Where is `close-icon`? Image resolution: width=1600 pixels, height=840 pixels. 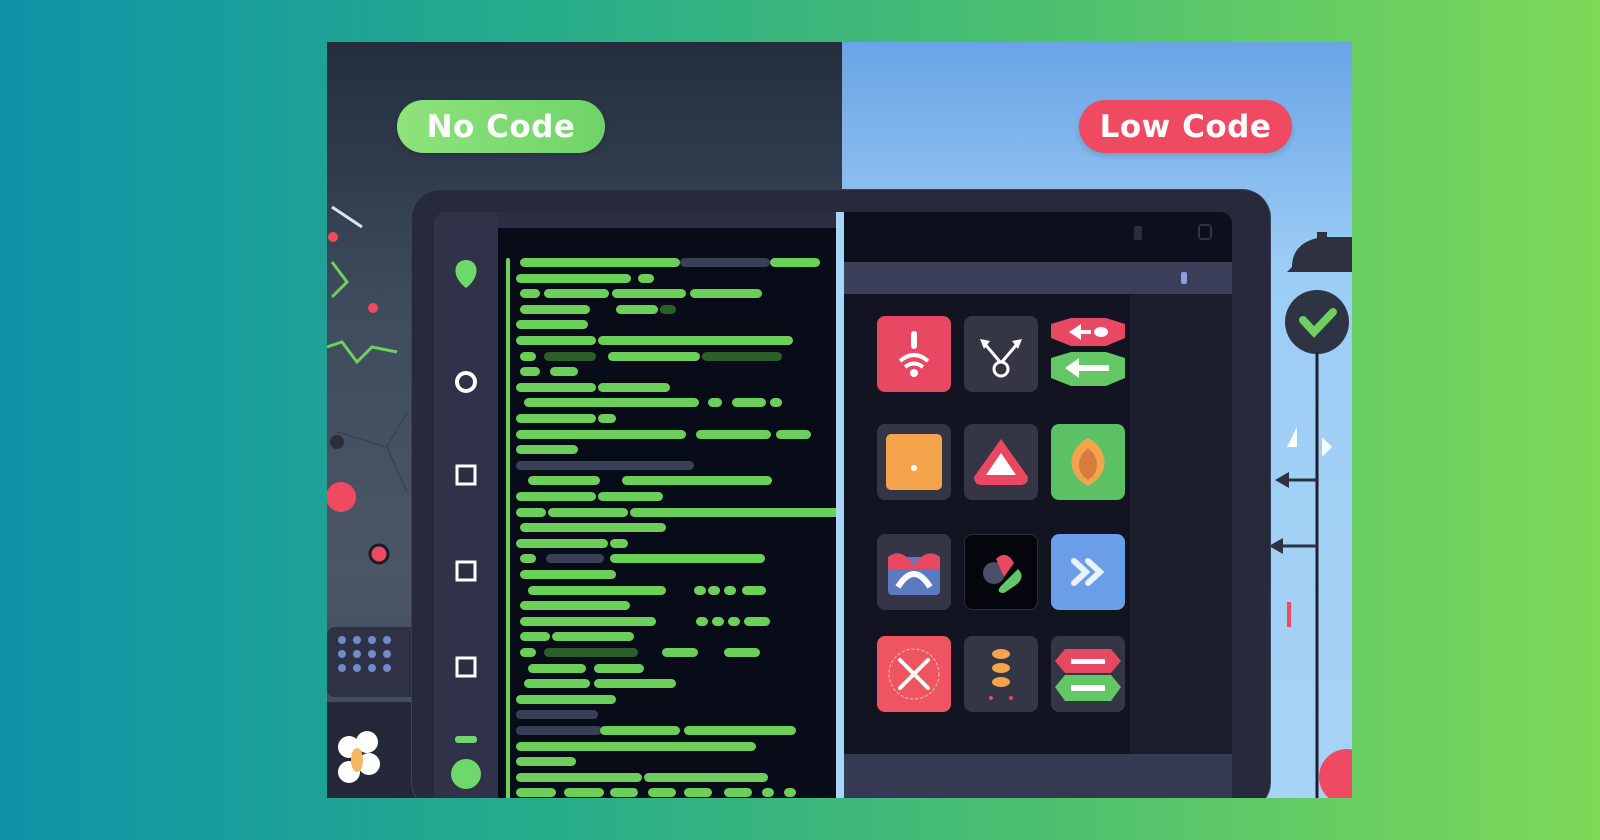 close-icon is located at coordinates (914, 674).